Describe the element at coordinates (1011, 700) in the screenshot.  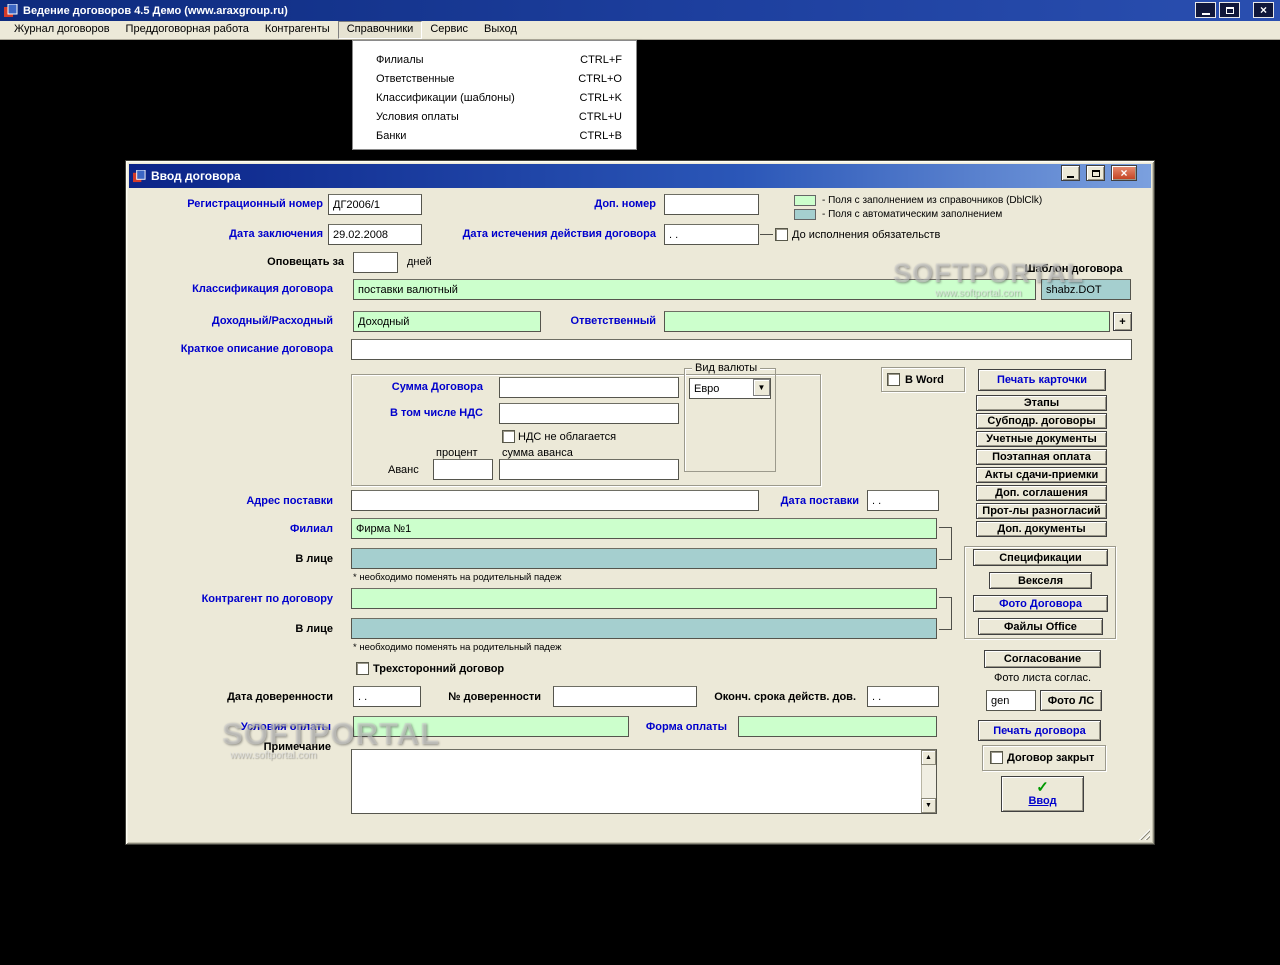
I see `approval-photo-input: gen` at that location.